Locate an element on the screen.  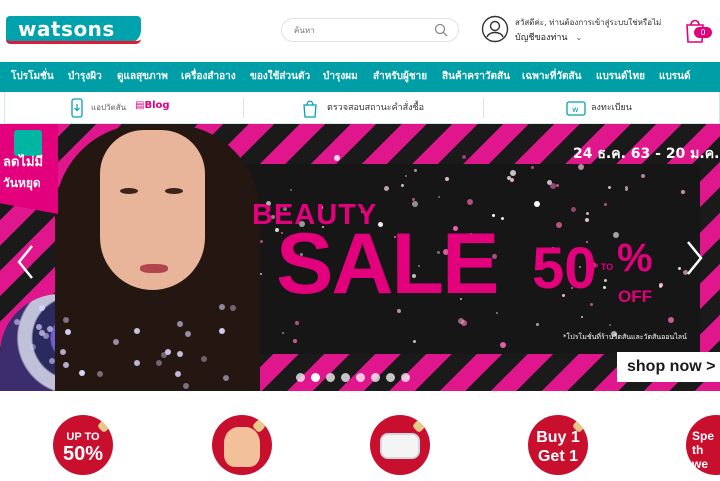
category-buy1get1: Buy 1 Get 1 is located at coordinates (558, 445).